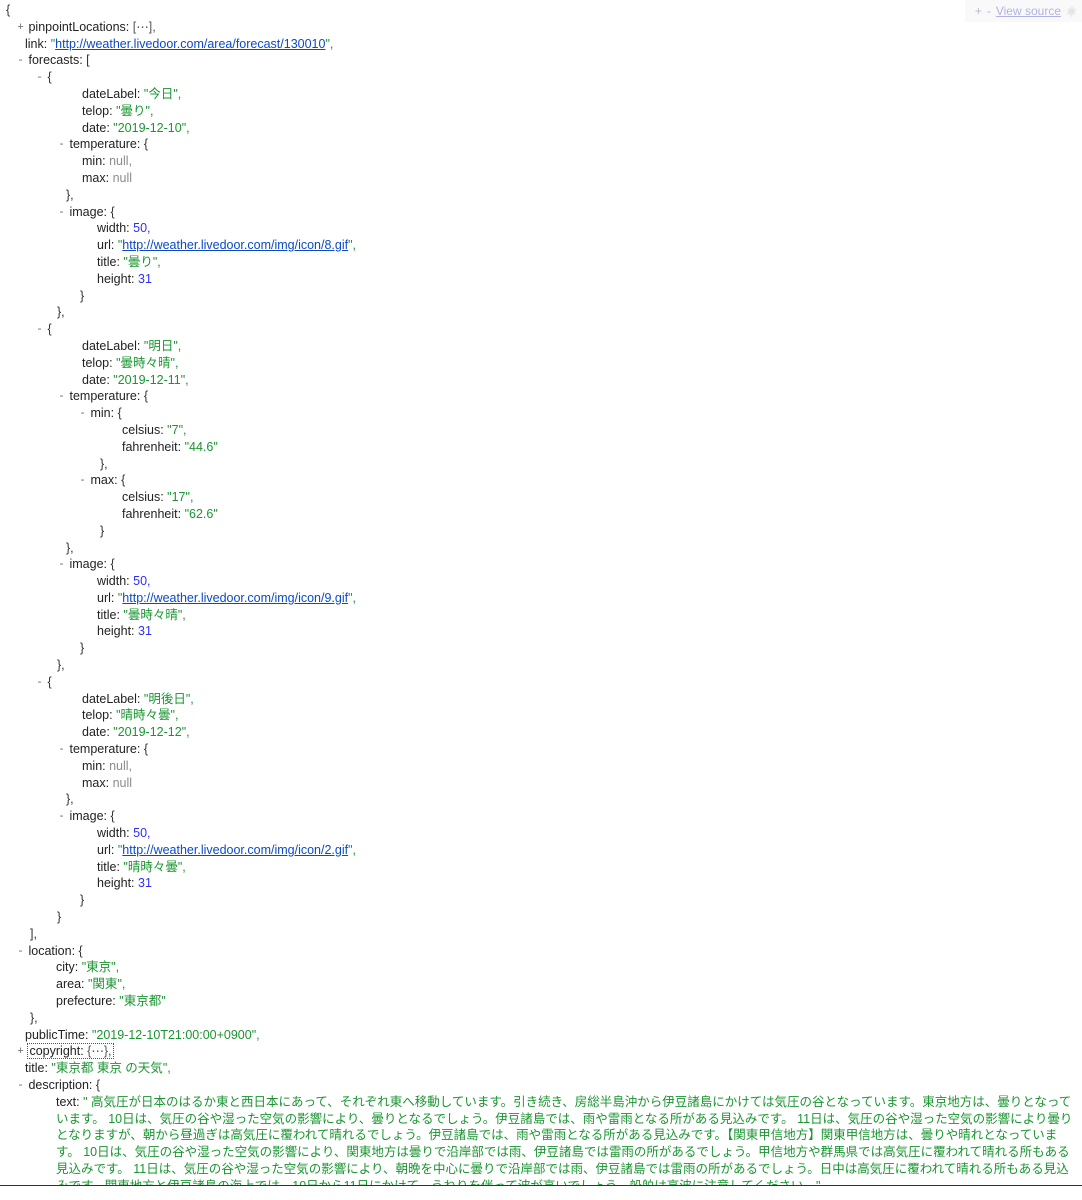 The height and width of the screenshot is (1200, 1082). What do you see at coordinates (162, 93) in the screenshot?
I see `value-forecast0-dateLabel: "今日",` at bounding box center [162, 93].